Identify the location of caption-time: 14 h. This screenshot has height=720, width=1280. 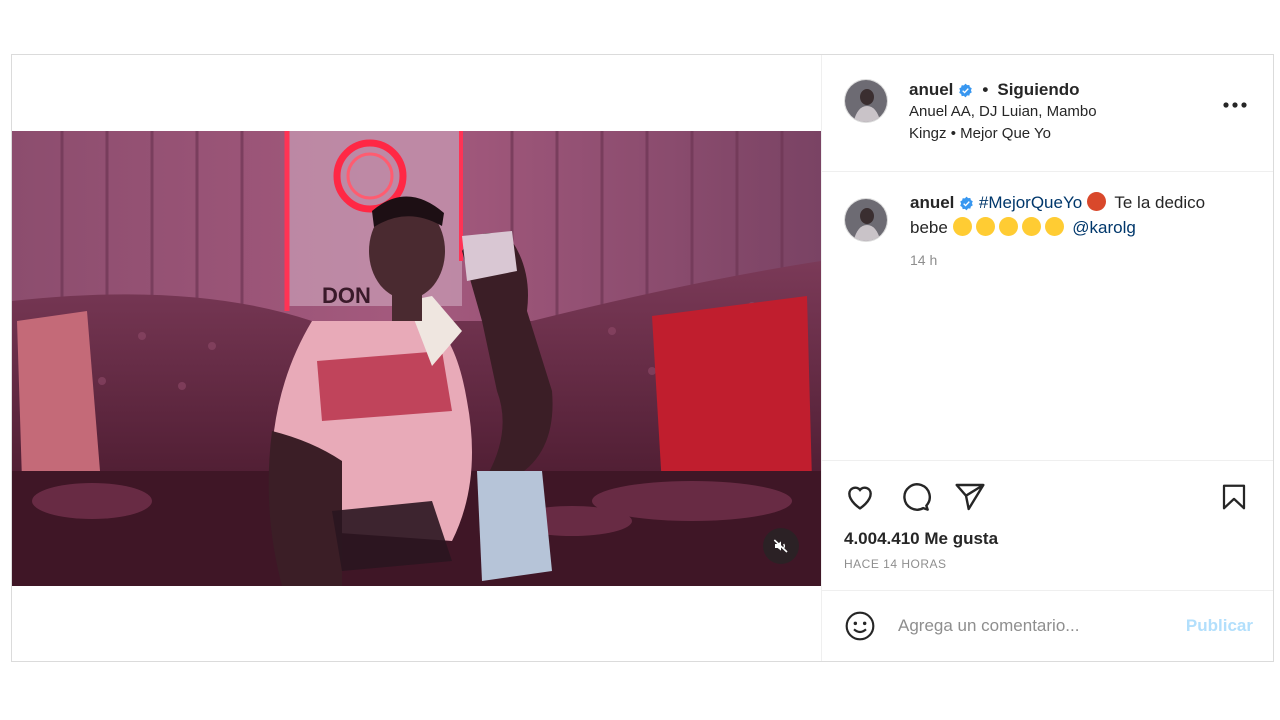
(924, 260).